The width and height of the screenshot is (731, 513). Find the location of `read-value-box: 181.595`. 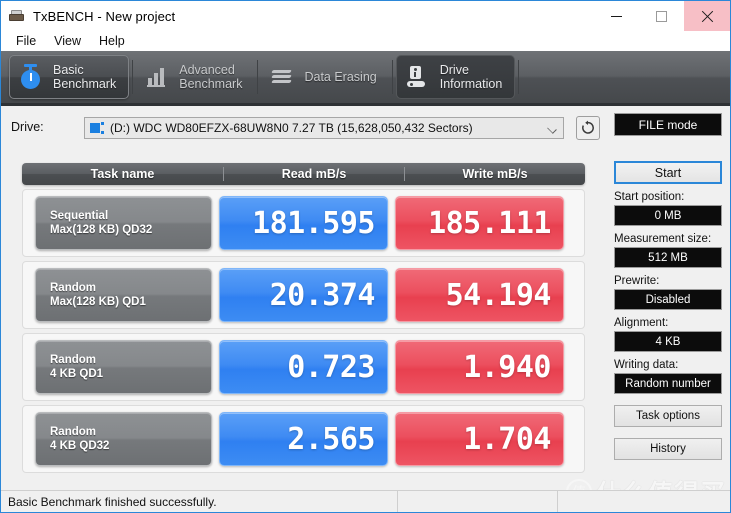

read-value-box: 181.595 is located at coordinates (303, 223).